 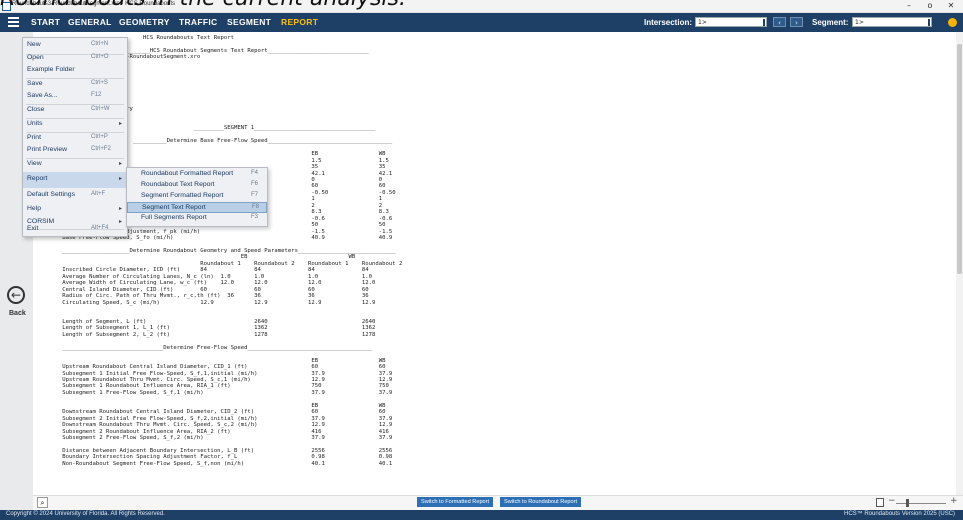 I want to click on switch-to-formatted-report-button: Switch to Formatted Report, so click(x=455, y=502).